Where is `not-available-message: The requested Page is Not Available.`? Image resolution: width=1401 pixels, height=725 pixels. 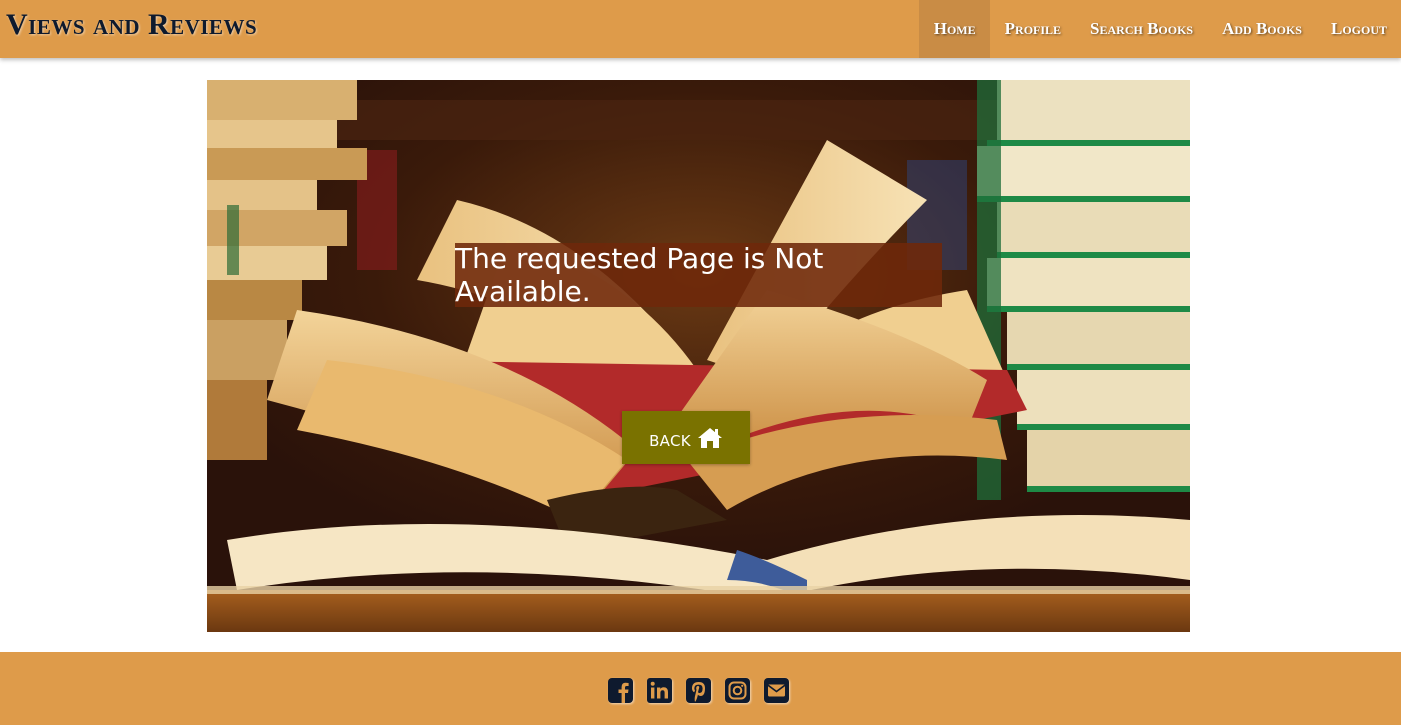 not-available-message: The requested Page is Not Available. is located at coordinates (698, 275).